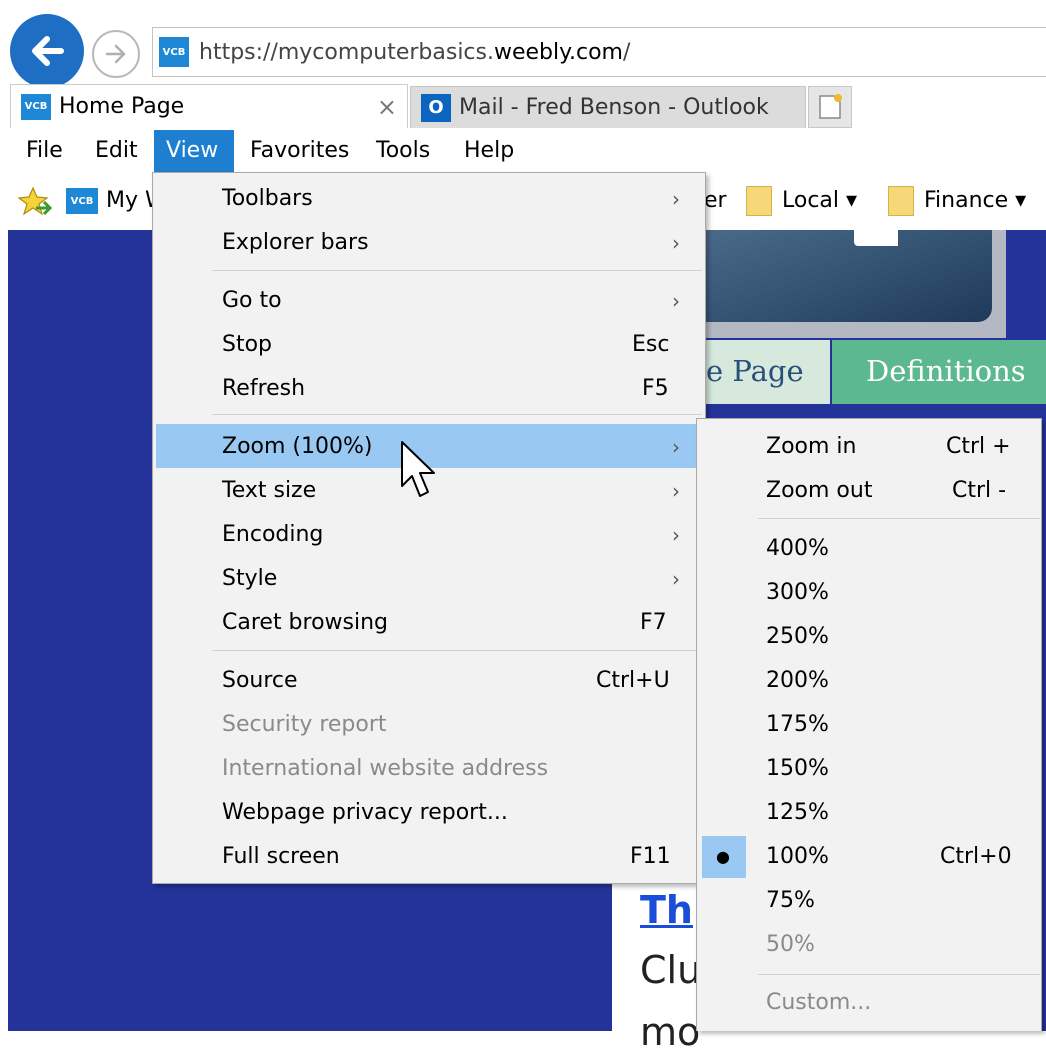  What do you see at coordinates (768, 372) in the screenshot?
I see `site-nav-home-page: e Page` at bounding box center [768, 372].